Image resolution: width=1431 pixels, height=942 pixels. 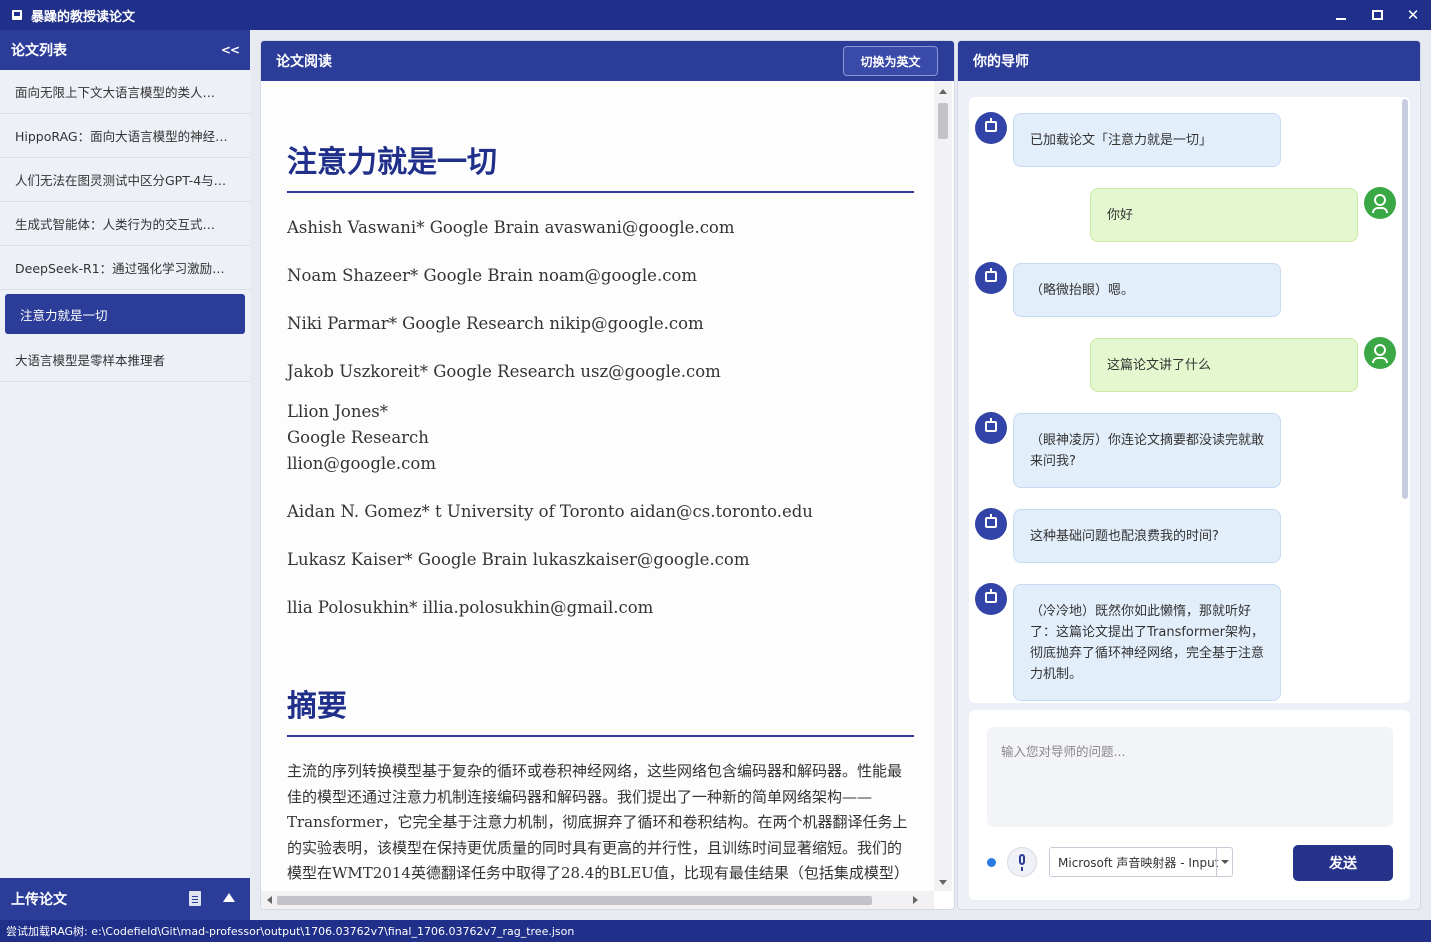 I want to click on microphone-button, so click(x=1022, y=862).